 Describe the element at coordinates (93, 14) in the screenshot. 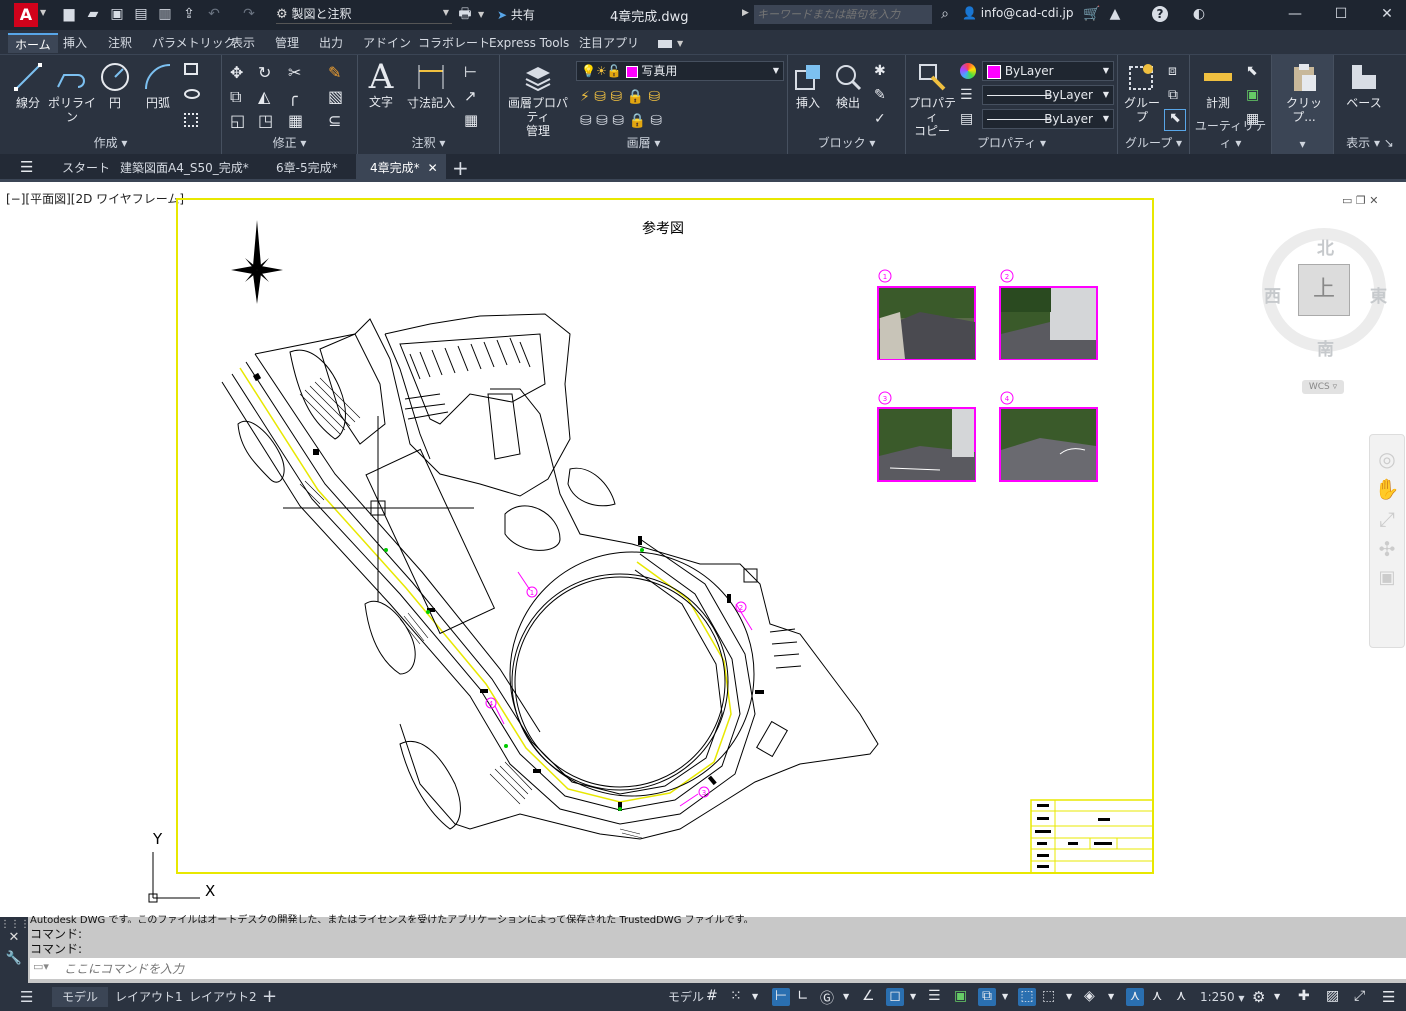

I see `open-folder-icon: ▰` at that location.